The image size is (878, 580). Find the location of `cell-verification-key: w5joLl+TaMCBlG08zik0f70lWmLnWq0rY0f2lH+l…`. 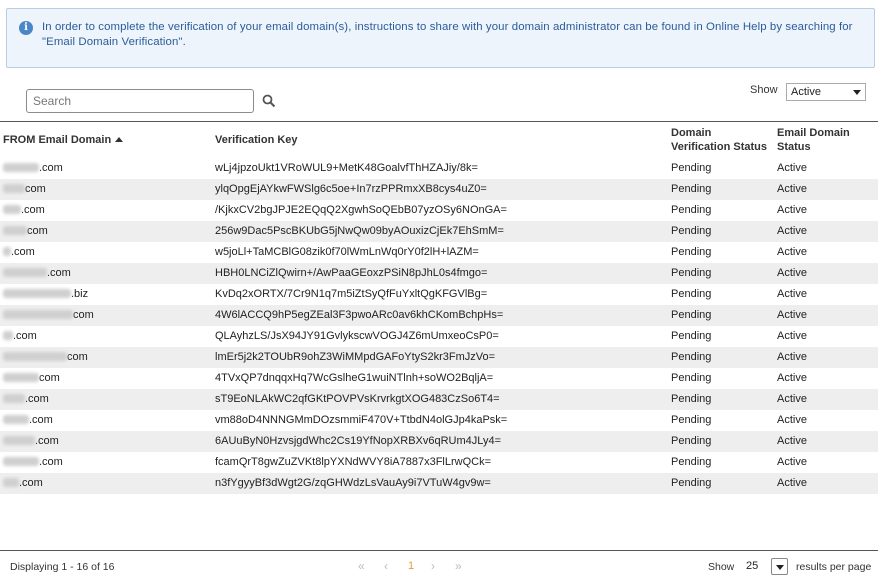

cell-verification-key: w5joLl+TaMCBlG08zik0f70lWmLnWq0rY0f2lH+l… is located at coordinates (347, 252).